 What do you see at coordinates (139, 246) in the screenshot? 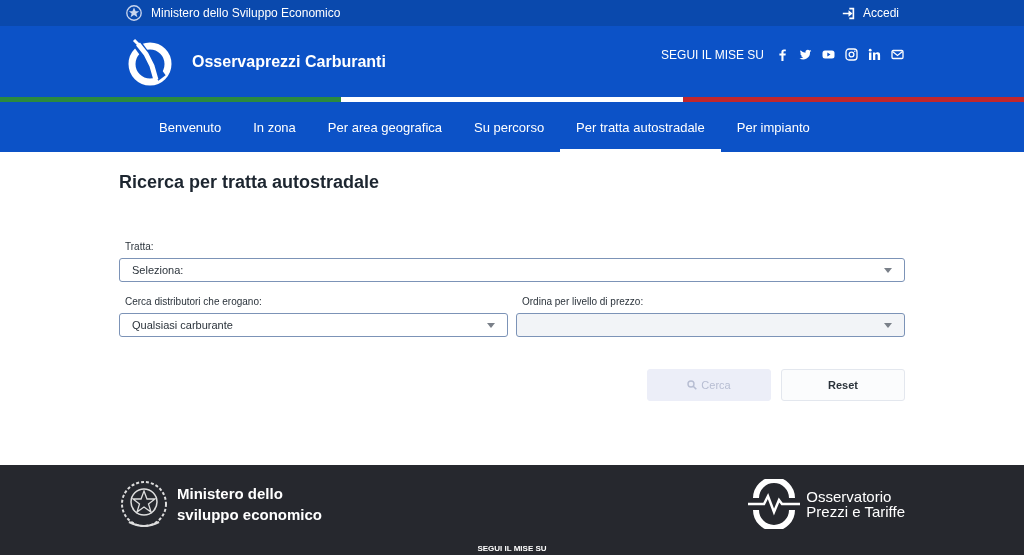
I see `field-label: Tratta:` at bounding box center [139, 246].